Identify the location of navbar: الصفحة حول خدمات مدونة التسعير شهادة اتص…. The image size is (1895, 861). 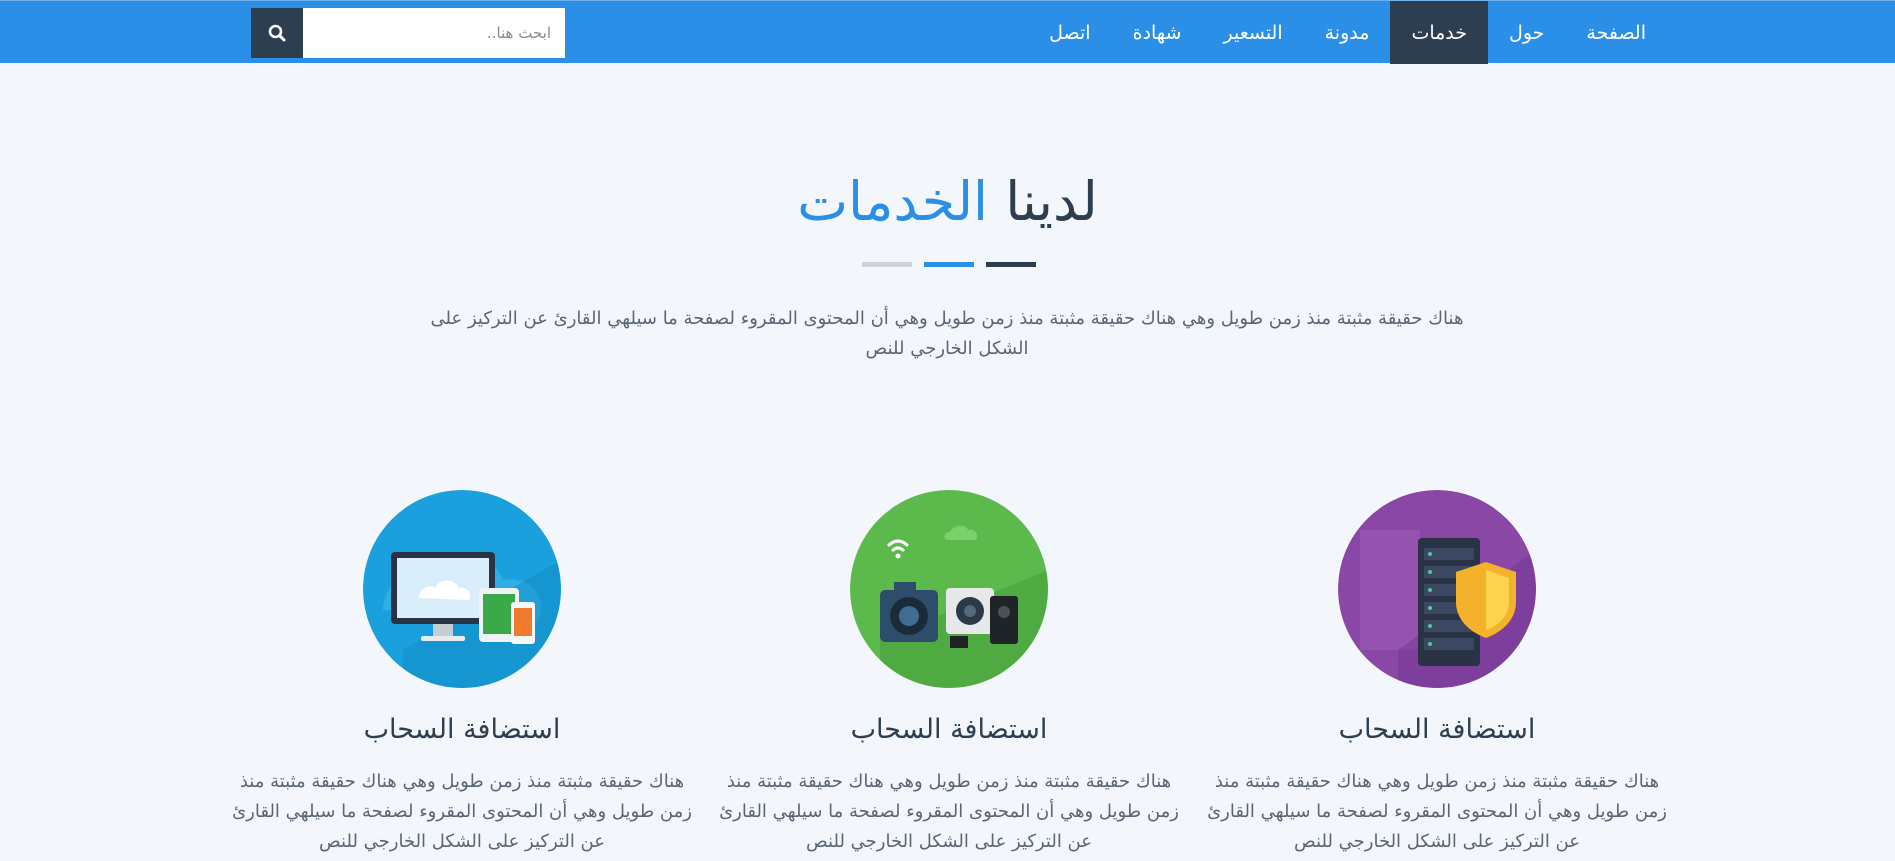
(947, 32).